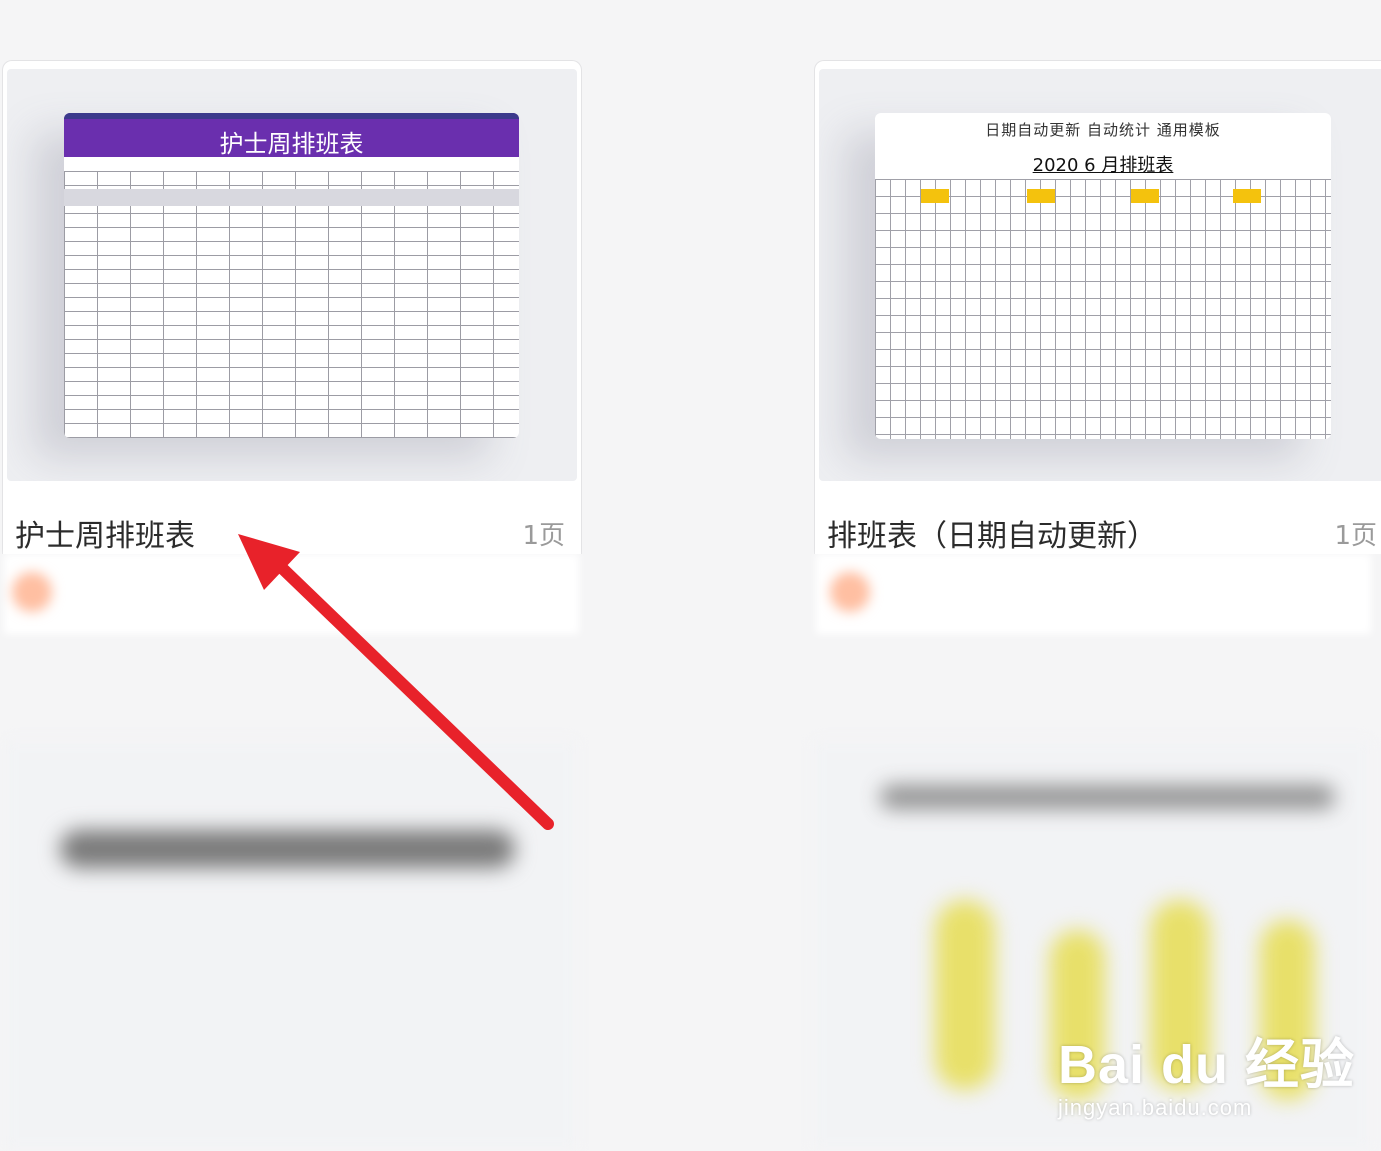  I want to click on baidu-jingyan-watermark: Bai du 经验 jingyan.baidu.com, so click(1206, 1070).